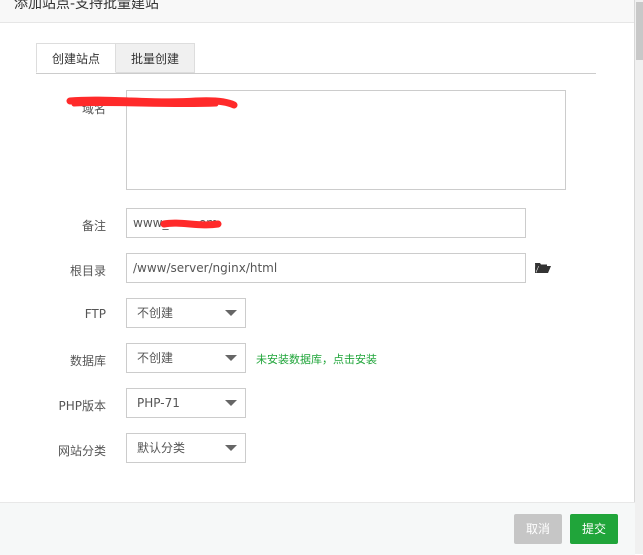 The width and height of the screenshot is (643, 555). I want to click on ftp-select: 不创建, so click(186, 313).